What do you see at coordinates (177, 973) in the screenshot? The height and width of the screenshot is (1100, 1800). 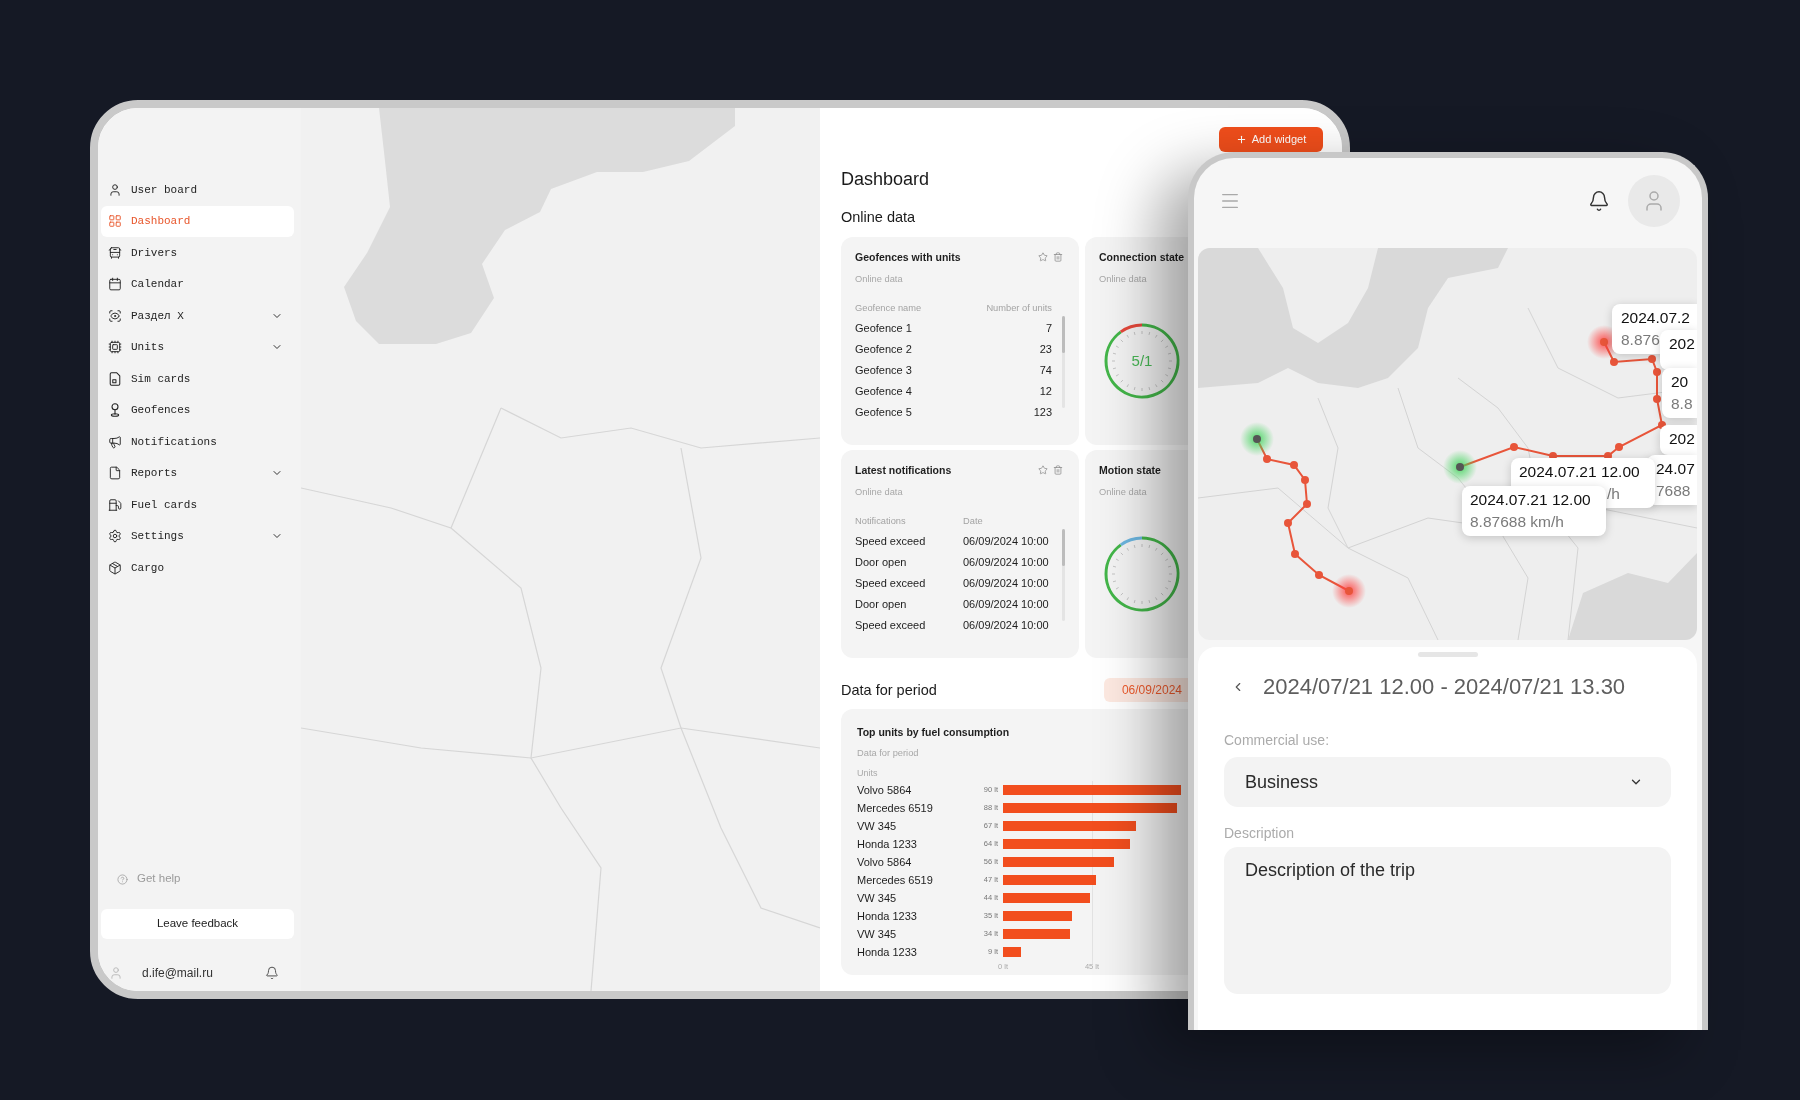 I see `user-email: d.ife@mail.ru` at bounding box center [177, 973].